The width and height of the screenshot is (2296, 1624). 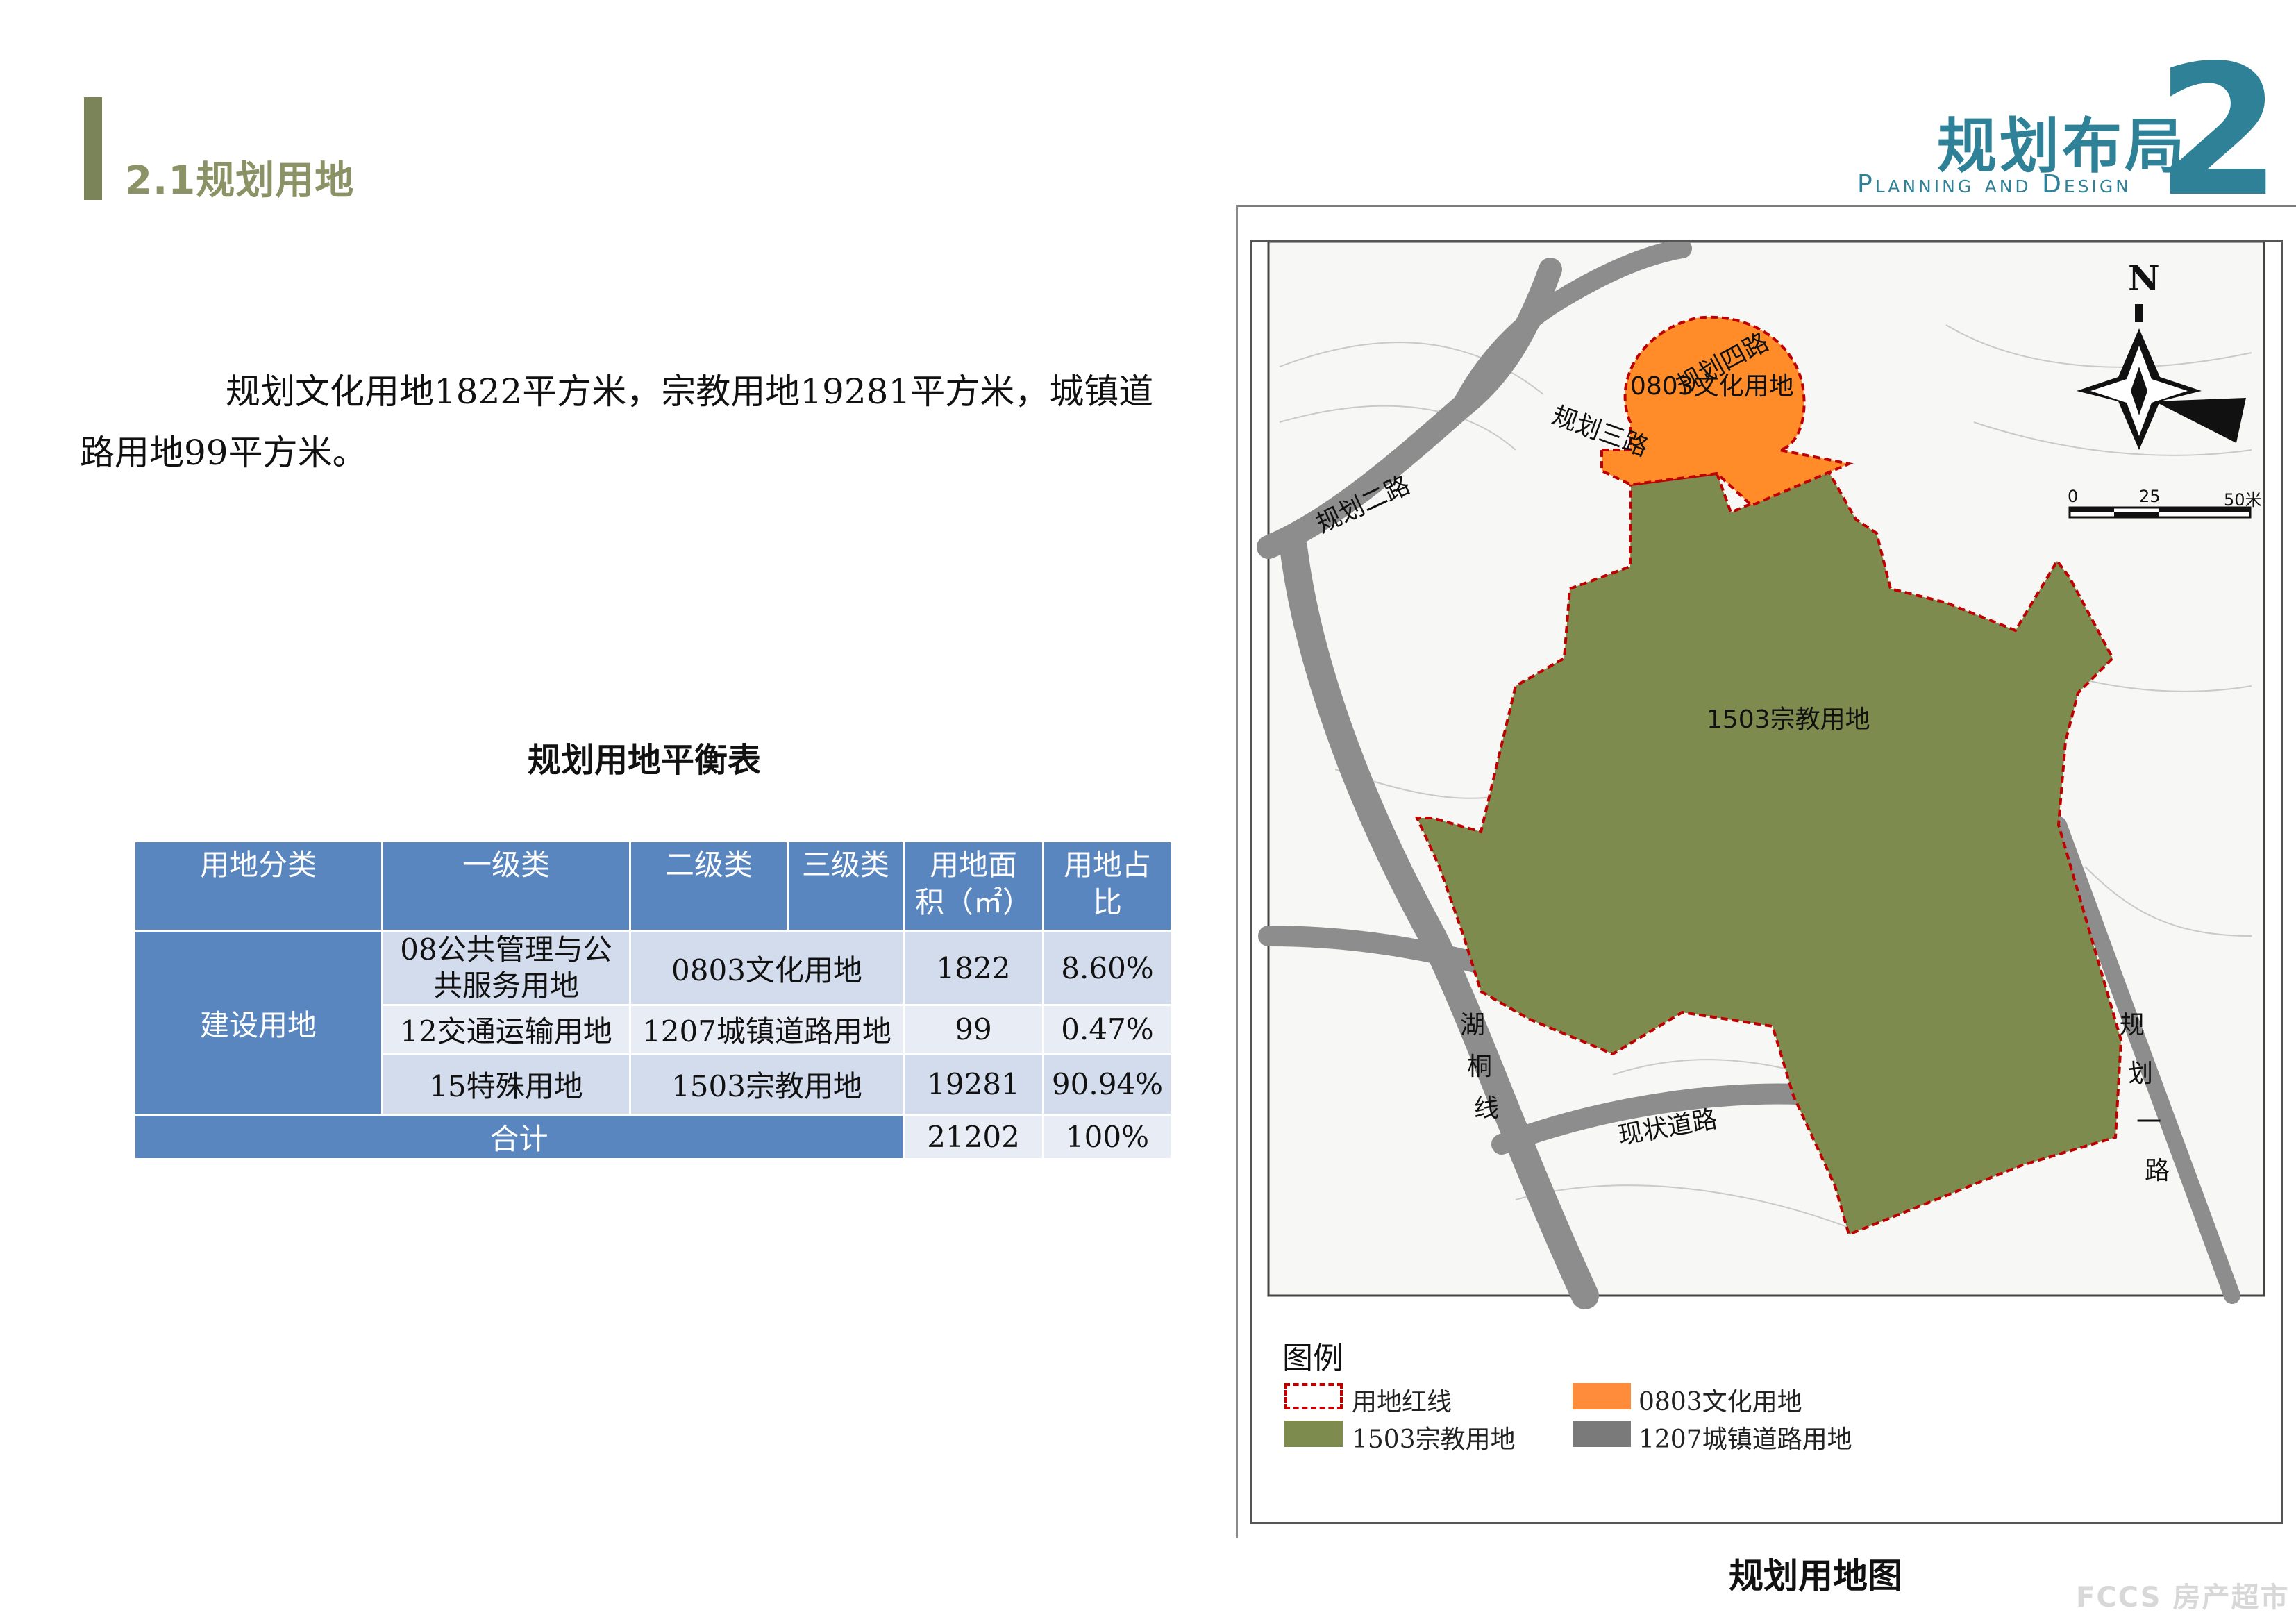 I want to click on total-label: 合计, so click(x=519, y=1137).